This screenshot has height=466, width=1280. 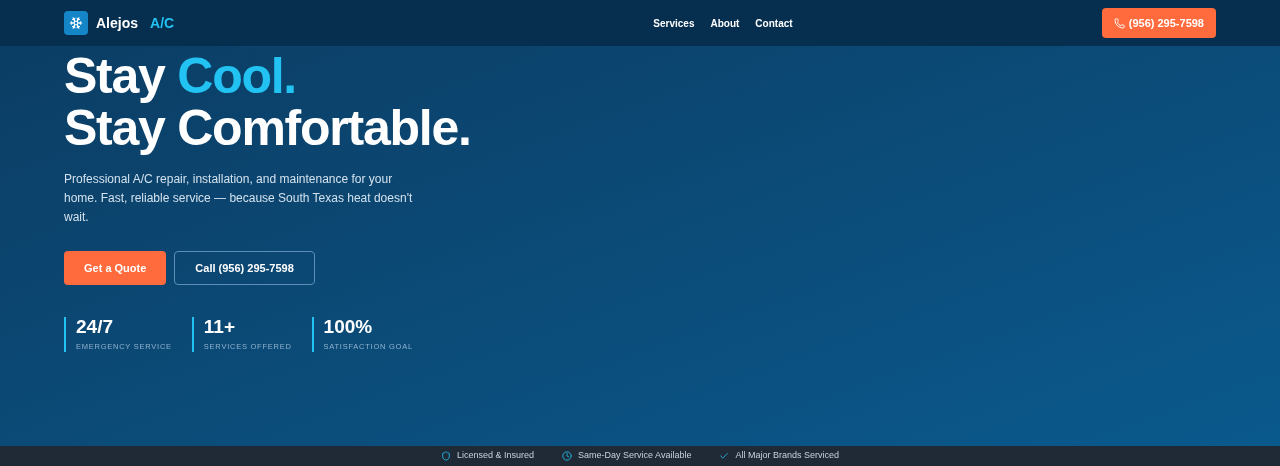 I want to click on snowflake-logo-icon, so click(x=76, y=23).